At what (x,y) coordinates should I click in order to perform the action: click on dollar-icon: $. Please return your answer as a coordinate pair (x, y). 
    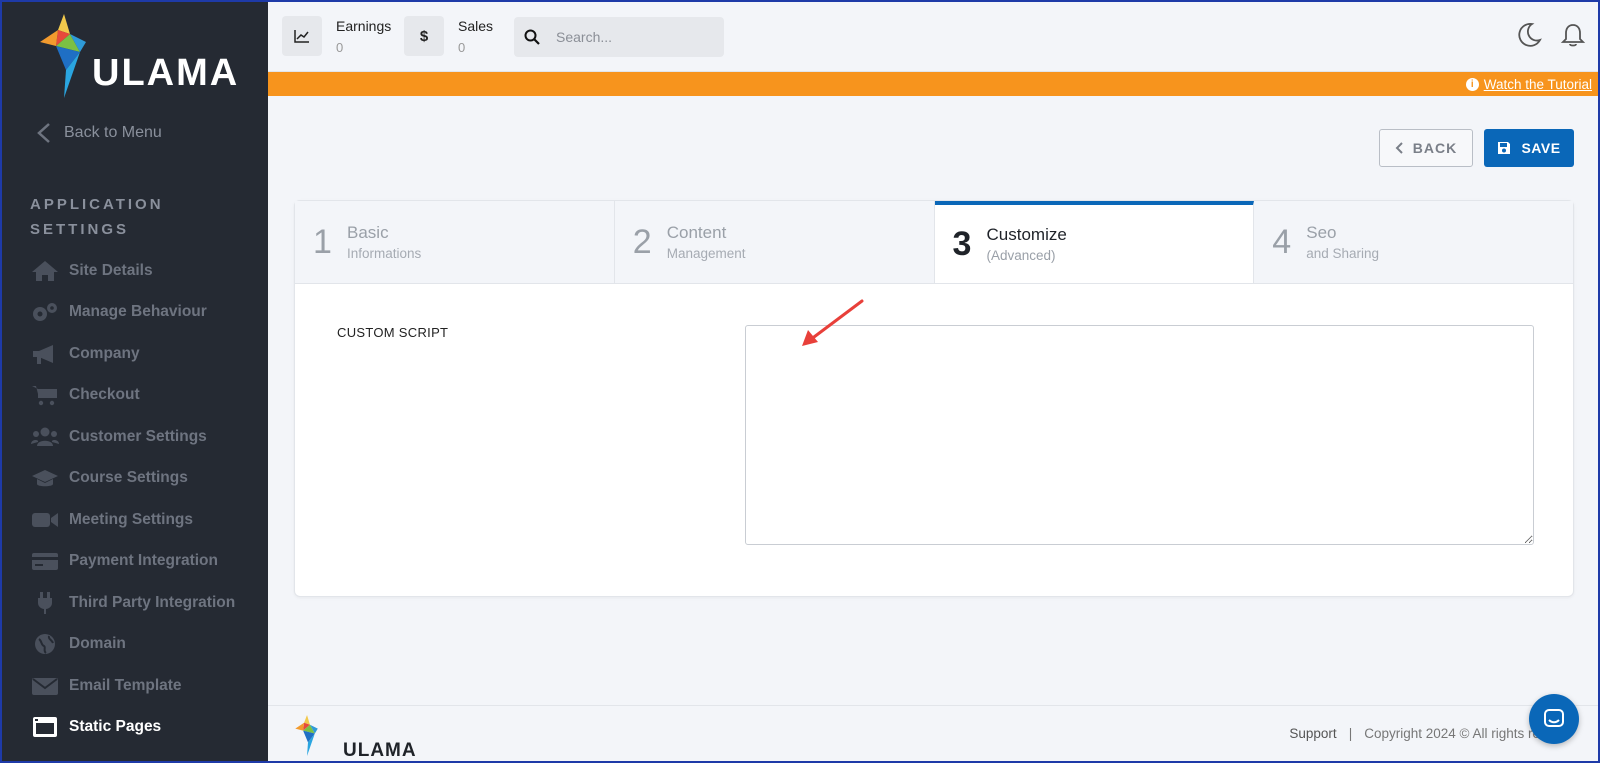
    Looking at the image, I should click on (424, 36).